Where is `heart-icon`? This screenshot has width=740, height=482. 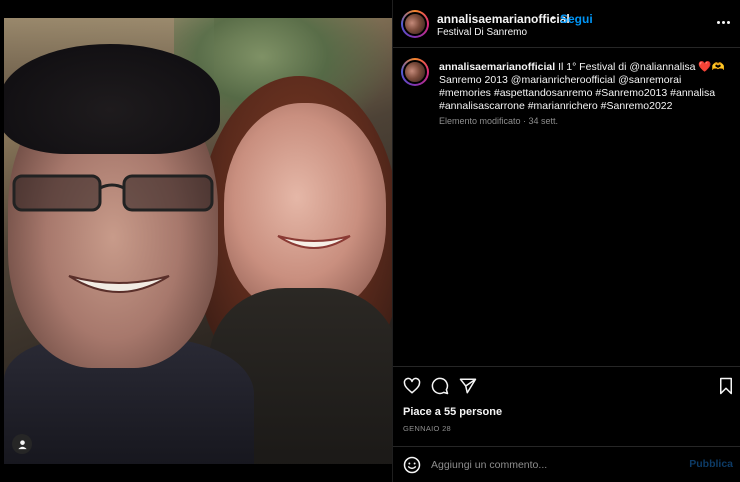
heart-icon is located at coordinates (412, 386).